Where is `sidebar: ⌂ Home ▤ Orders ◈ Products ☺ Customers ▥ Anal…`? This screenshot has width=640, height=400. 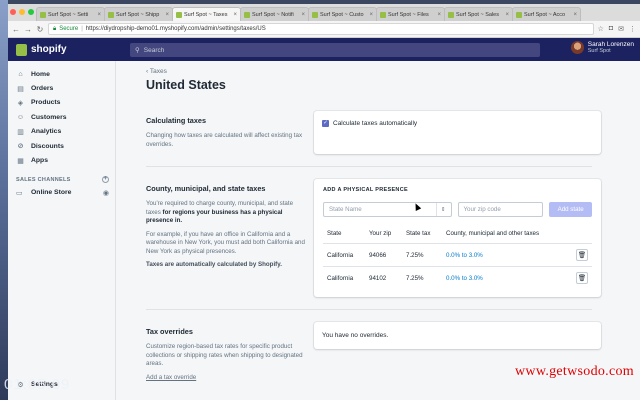
sidebar: ⌂ Home ▤ Orders ◈ Products ☺ Customers ▥ Anal… is located at coordinates (62, 230).